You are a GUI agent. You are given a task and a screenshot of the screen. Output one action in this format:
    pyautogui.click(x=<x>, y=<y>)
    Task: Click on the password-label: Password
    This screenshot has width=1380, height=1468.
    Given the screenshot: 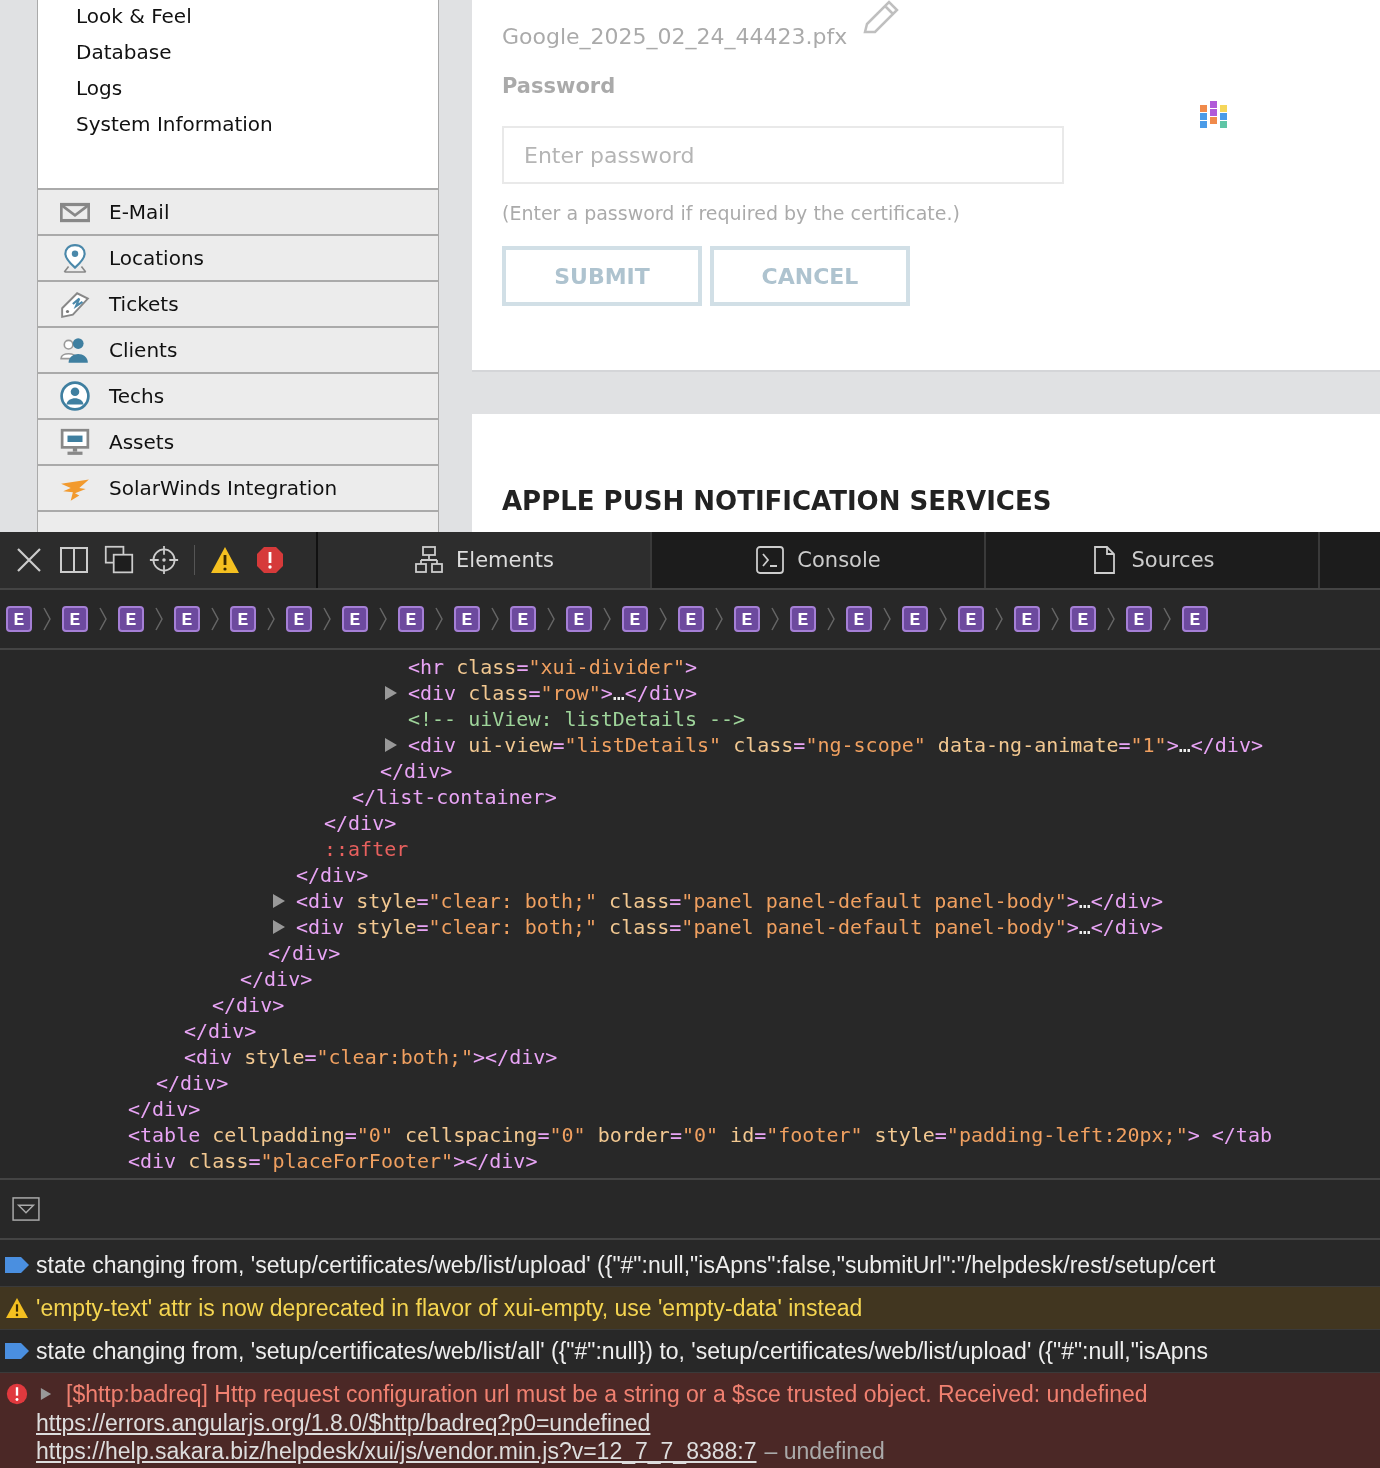 What is the action you would take?
    pyautogui.click(x=559, y=87)
    